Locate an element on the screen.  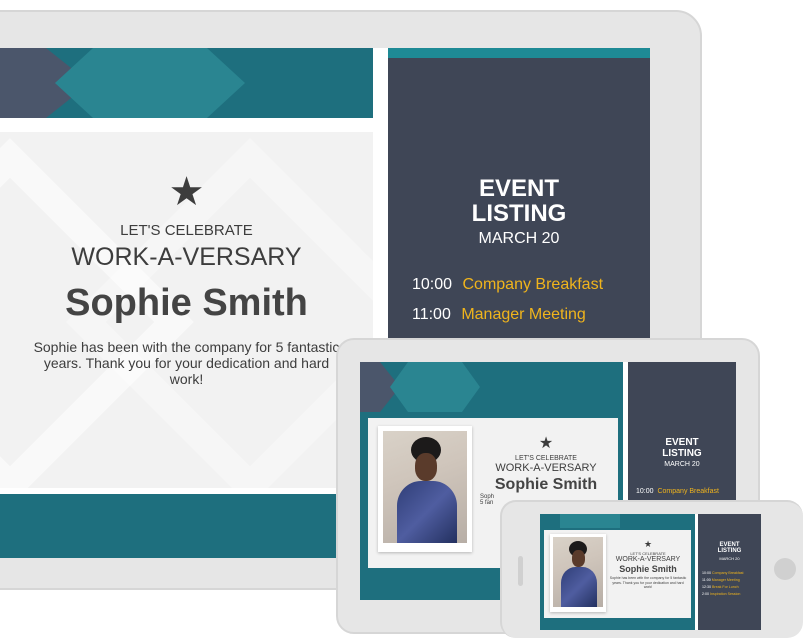
event-time: 12:30 is located at coordinates (706, 586).